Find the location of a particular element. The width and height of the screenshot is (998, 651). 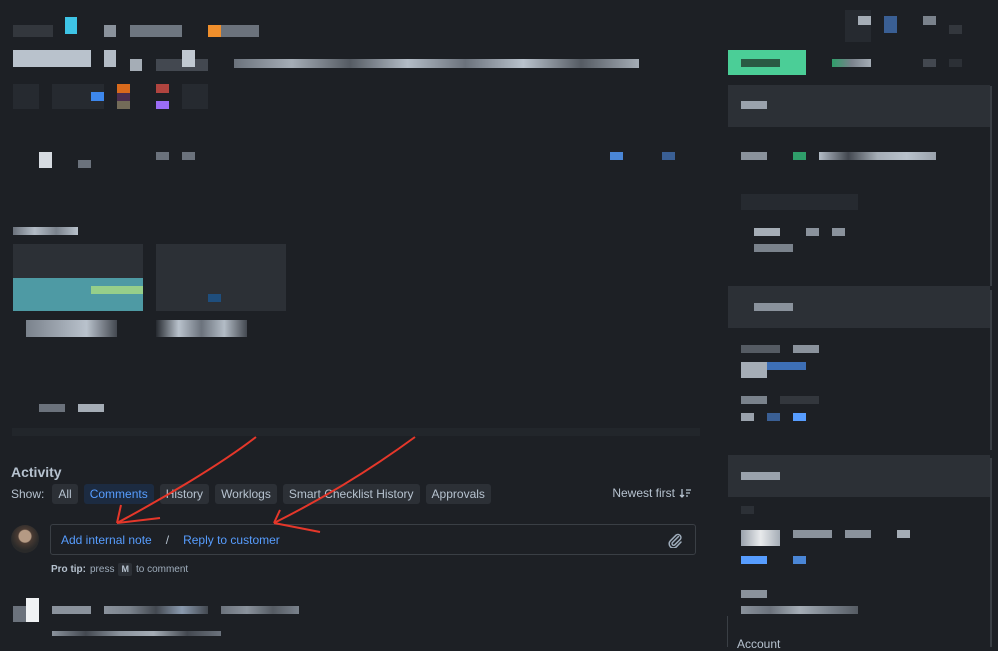

sidebar-card is located at coordinates (859, 190).